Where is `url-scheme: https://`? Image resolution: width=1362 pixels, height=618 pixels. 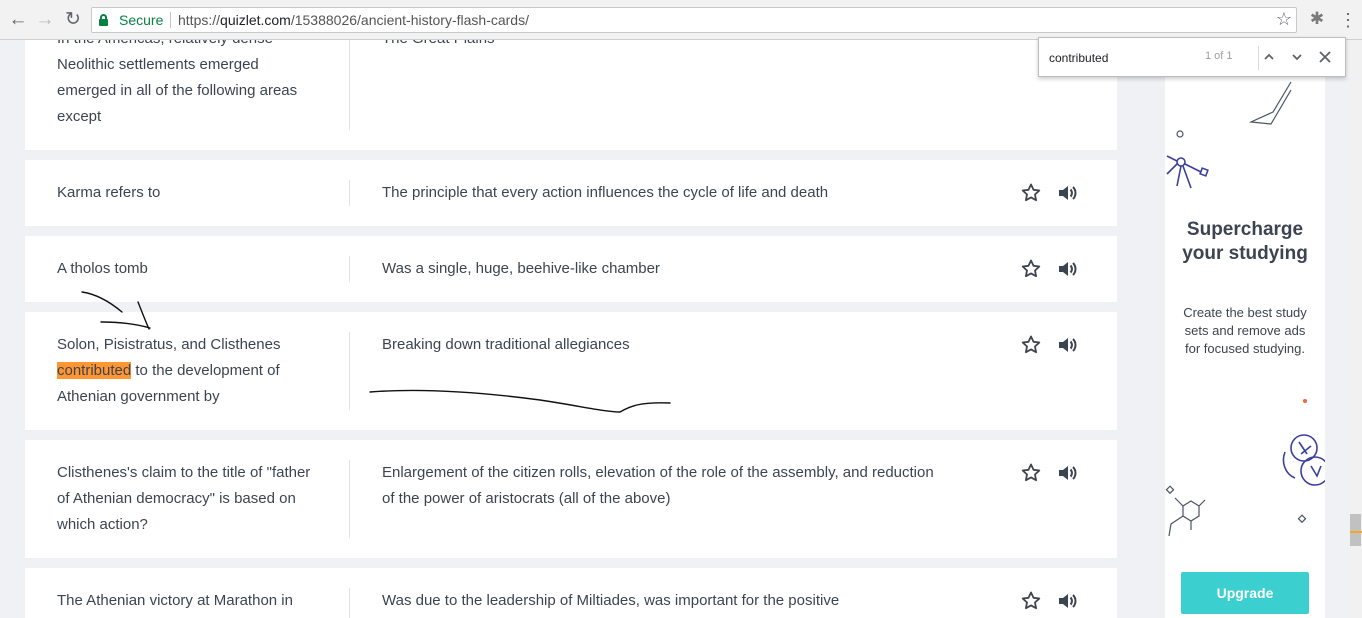 url-scheme: https:// is located at coordinates (199, 20).